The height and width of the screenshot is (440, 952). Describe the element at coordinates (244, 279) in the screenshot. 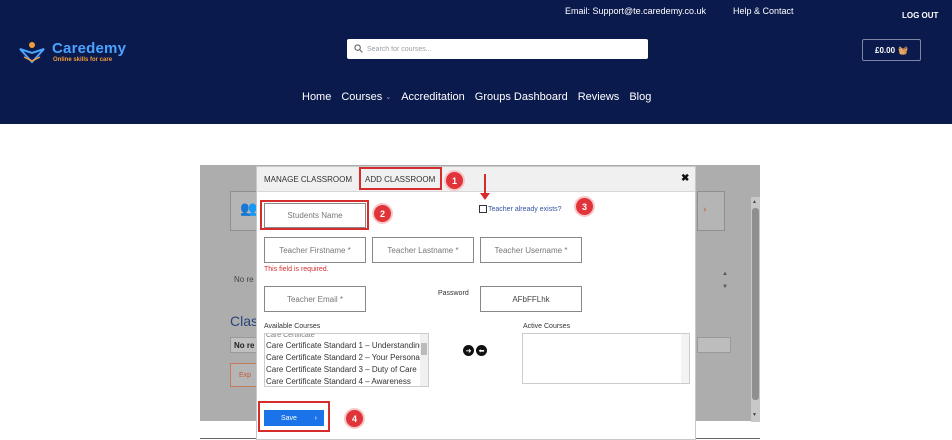

I see `background-no-records: No re` at that location.